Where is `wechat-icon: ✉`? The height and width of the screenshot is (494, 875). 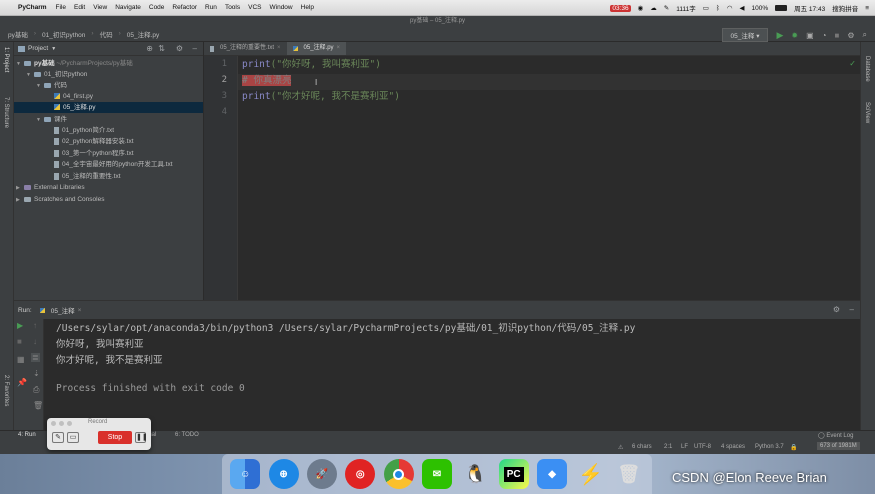
wechat-icon: ✉ is located at coordinates (436, 474).